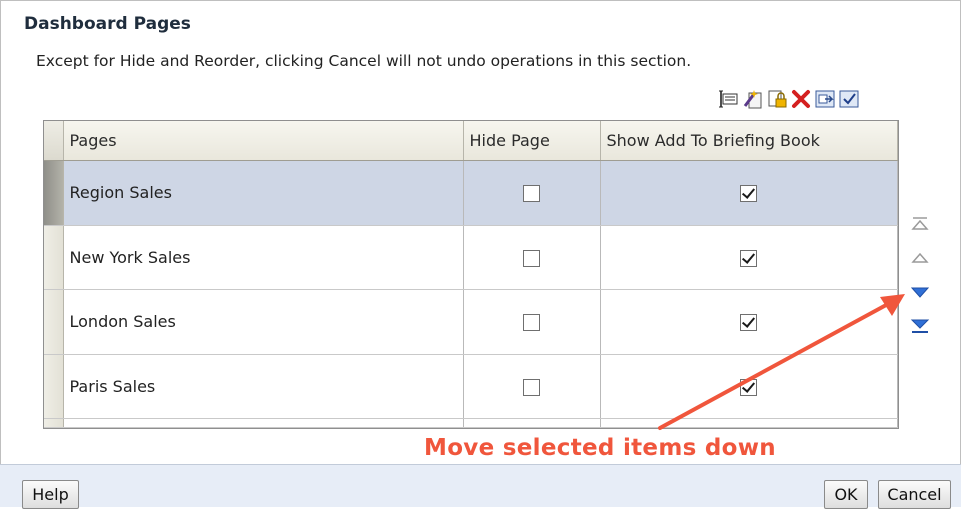 The image size is (961, 509). I want to click on dialog-footer: Help OK Cancel, so click(480, 486).